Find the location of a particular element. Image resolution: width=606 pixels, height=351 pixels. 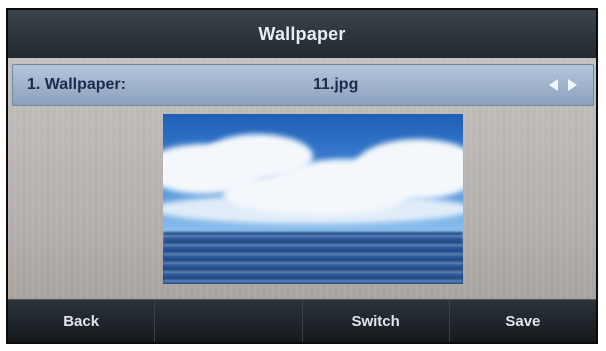

softkey-save: Save is located at coordinates (523, 321).